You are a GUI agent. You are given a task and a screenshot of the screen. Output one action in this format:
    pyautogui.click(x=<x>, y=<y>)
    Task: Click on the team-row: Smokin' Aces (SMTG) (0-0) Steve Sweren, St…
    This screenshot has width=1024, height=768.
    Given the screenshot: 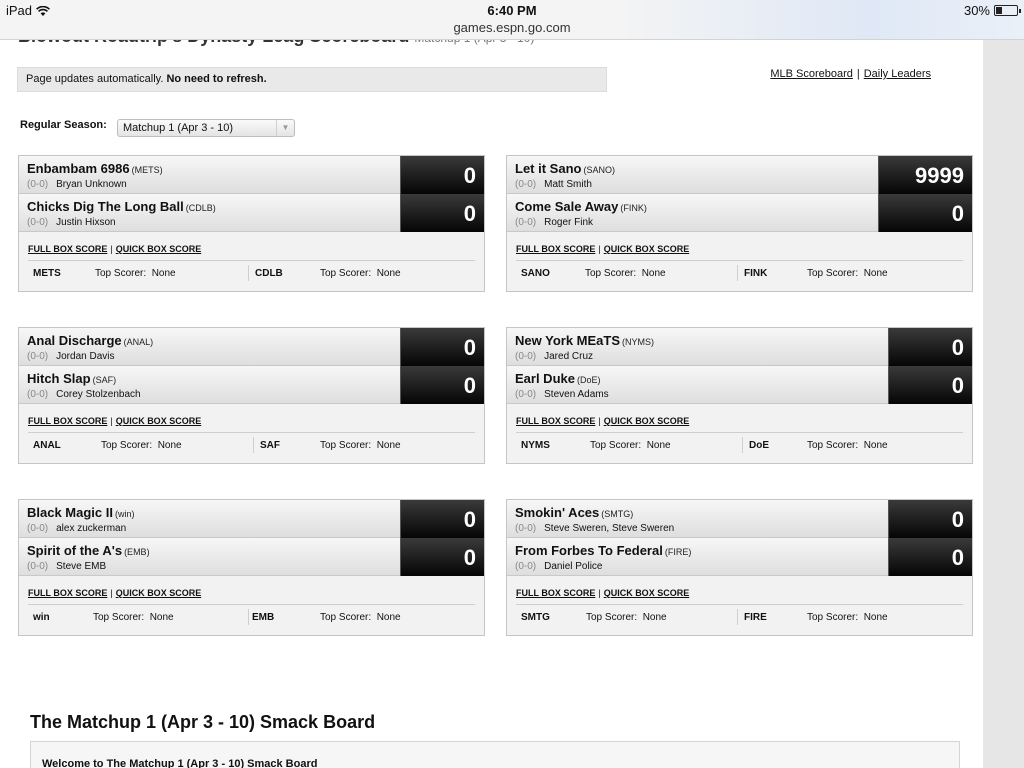 What is the action you would take?
    pyautogui.click(x=739, y=519)
    